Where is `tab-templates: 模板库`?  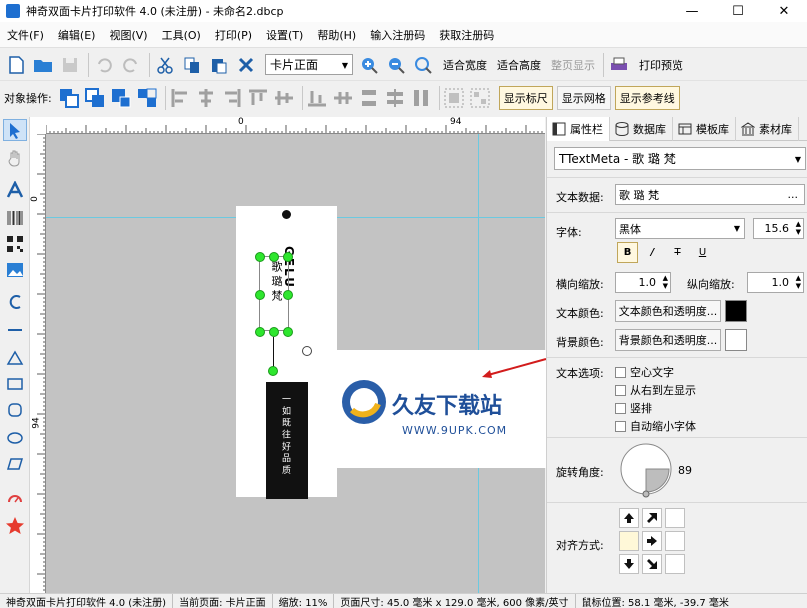 tab-templates: 模板库 is located at coordinates (704, 129).